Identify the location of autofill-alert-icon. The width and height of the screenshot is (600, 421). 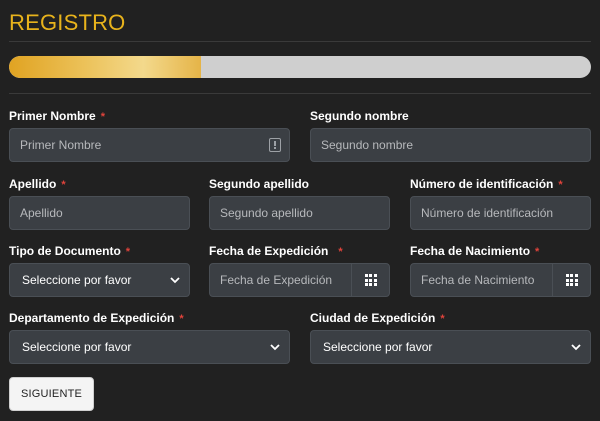
(275, 145).